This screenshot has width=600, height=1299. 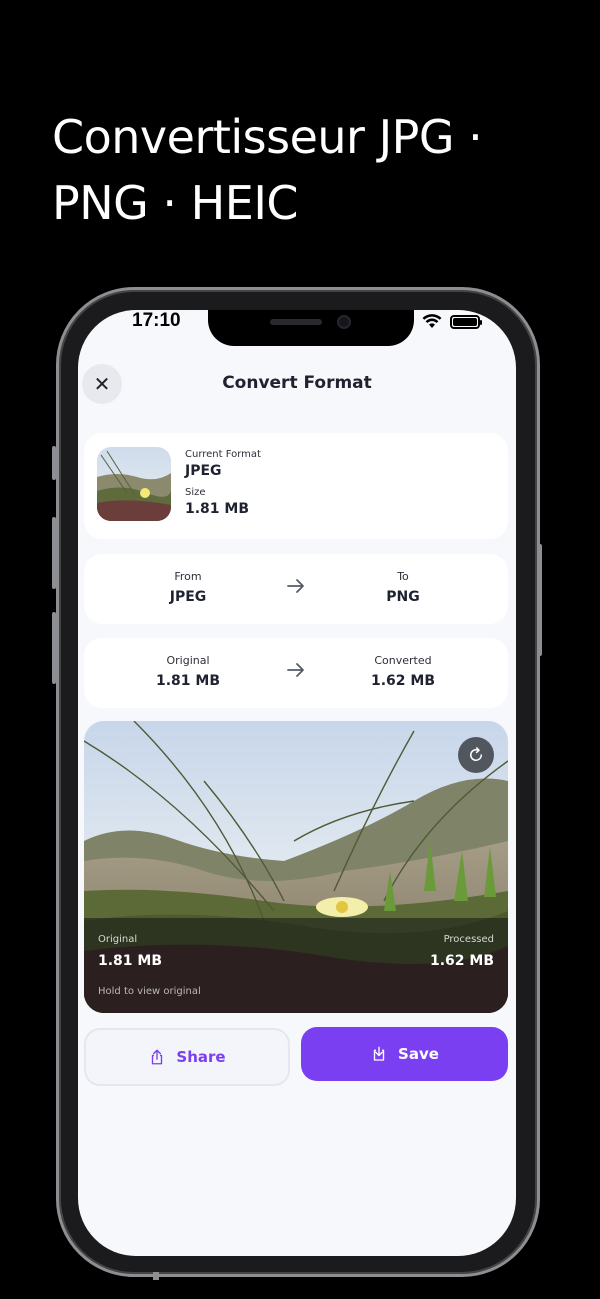 I want to click on original-size-column: Original 1.81 MB, so click(x=188, y=671).